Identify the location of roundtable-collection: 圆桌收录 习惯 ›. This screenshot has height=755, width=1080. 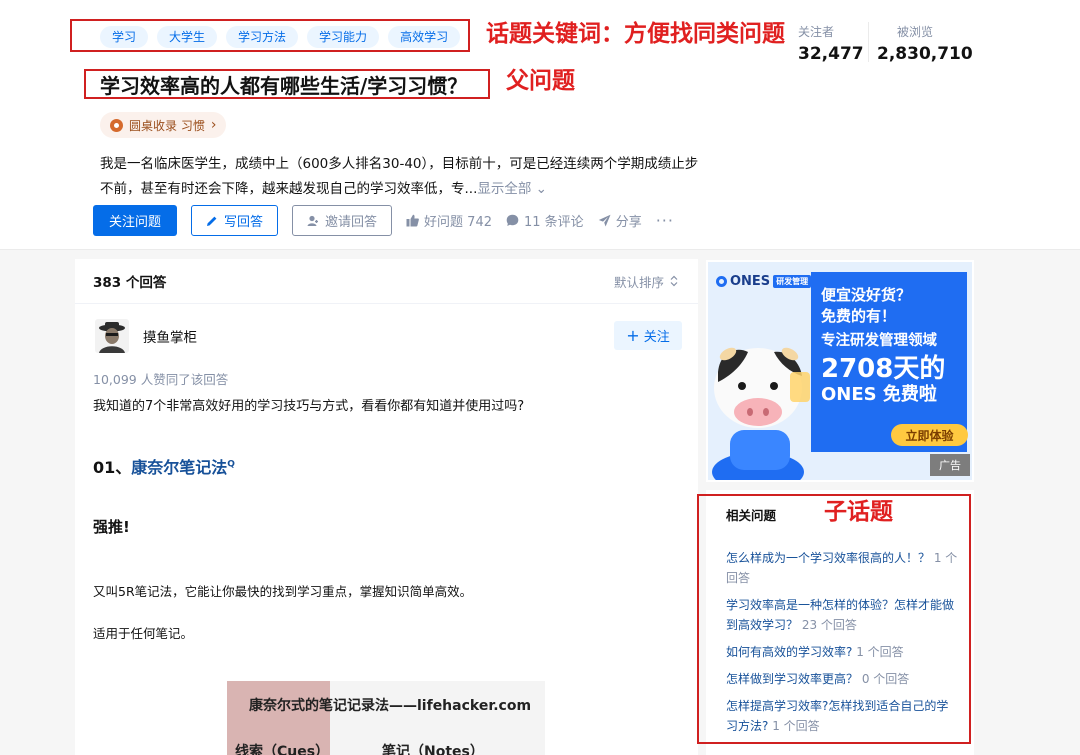
(163, 125).